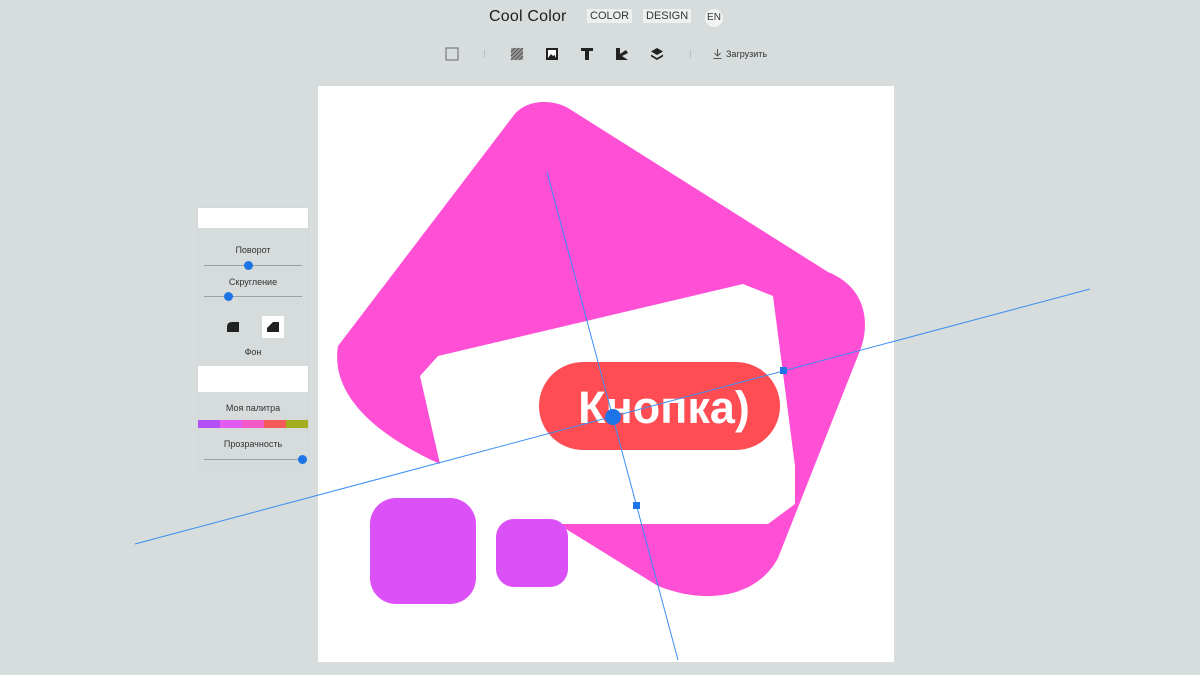 This screenshot has height=675, width=1200. What do you see at coordinates (253, 379) in the screenshot?
I see `background-color-swatch` at bounding box center [253, 379].